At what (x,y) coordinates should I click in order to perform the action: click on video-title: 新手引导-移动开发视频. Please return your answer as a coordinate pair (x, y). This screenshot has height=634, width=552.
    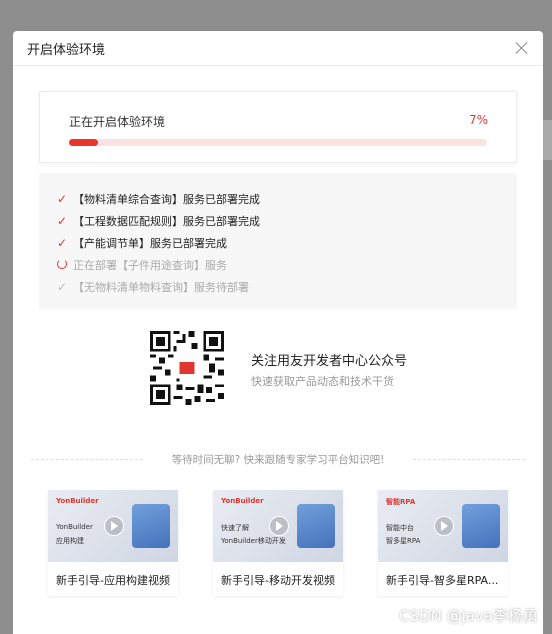
    Looking at the image, I should click on (280, 580).